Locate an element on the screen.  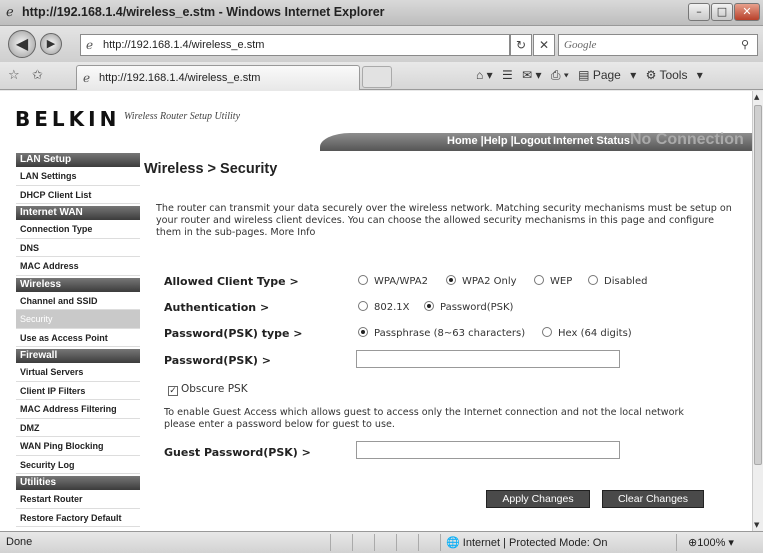
minimize-button: – is located at coordinates (699, 12).